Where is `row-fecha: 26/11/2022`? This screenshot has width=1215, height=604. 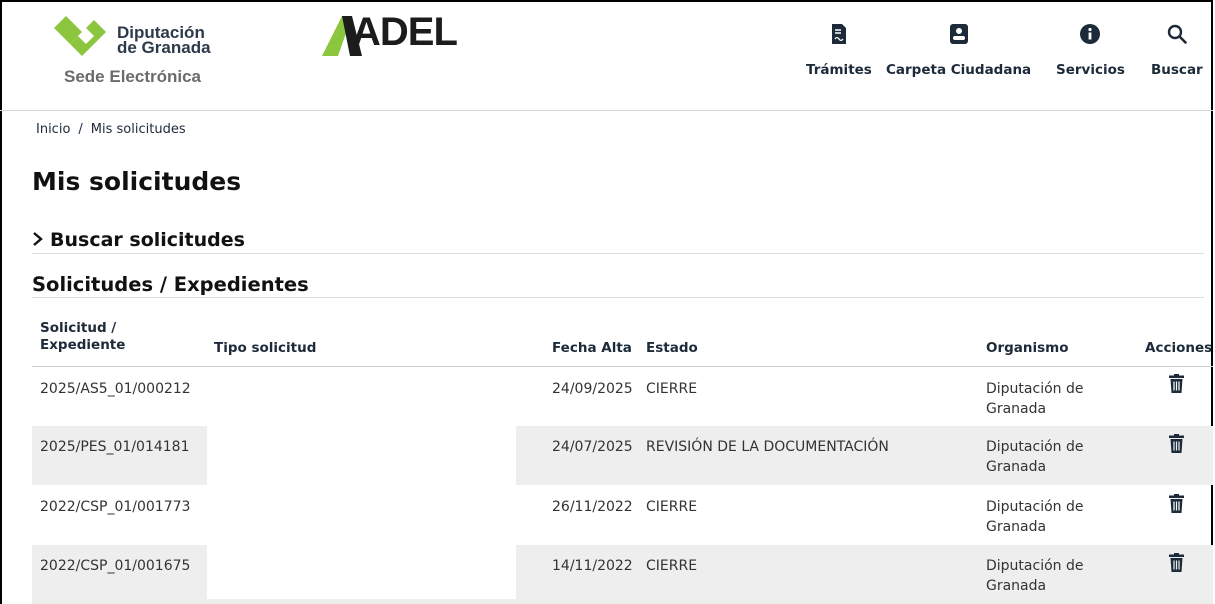
row-fecha: 26/11/2022 is located at coordinates (592, 507).